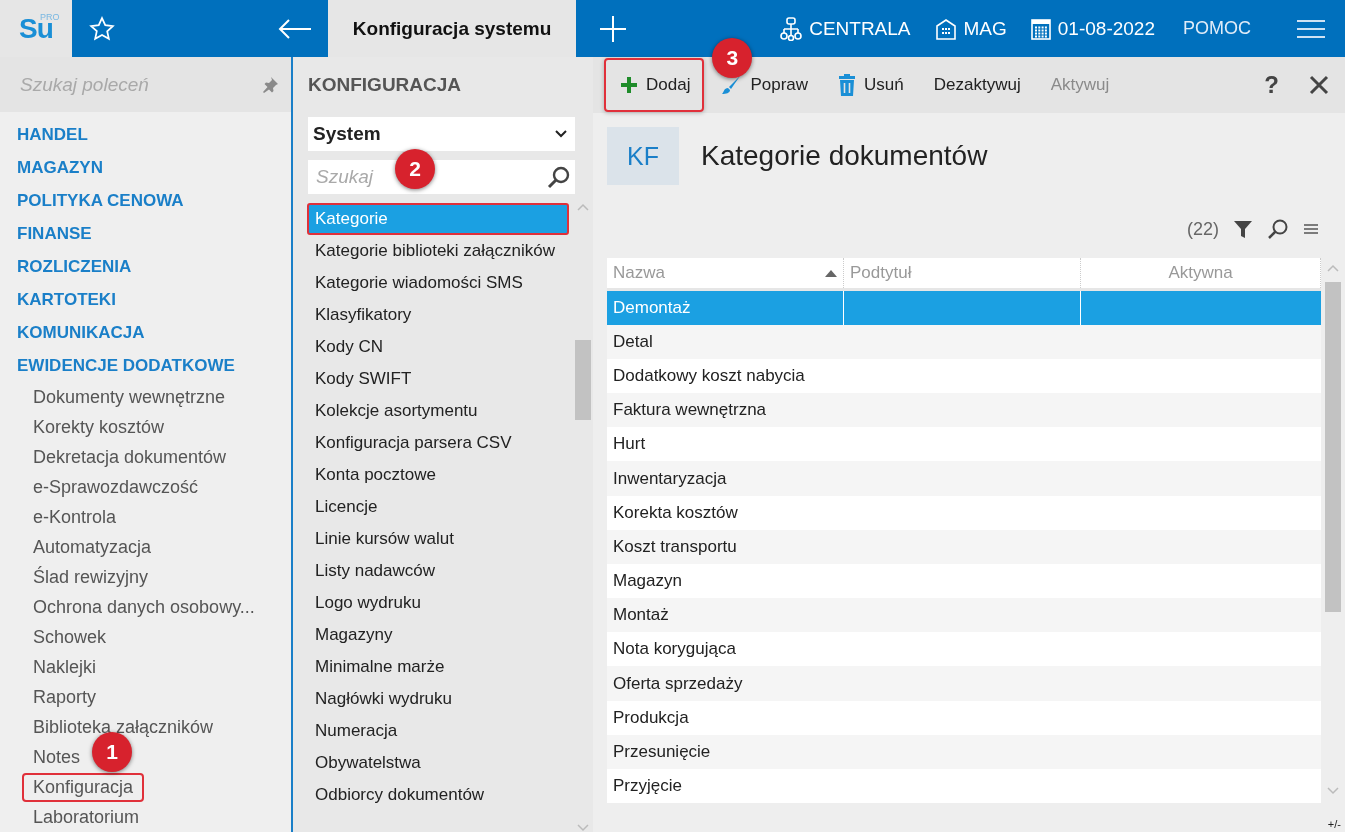 Image resolution: width=1345 pixels, height=832 pixels. What do you see at coordinates (651, 717) in the screenshot?
I see `table-cell-text: Produkcja` at bounding box center [651, 717].